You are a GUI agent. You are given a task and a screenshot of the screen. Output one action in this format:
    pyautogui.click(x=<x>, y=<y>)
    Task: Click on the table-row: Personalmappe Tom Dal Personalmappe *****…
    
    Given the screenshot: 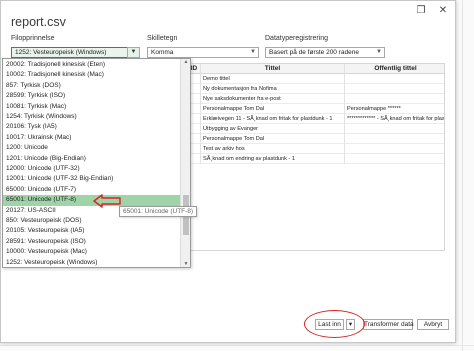 What is the action you would take?
    pyautogui.click(x=316, y=109)
    